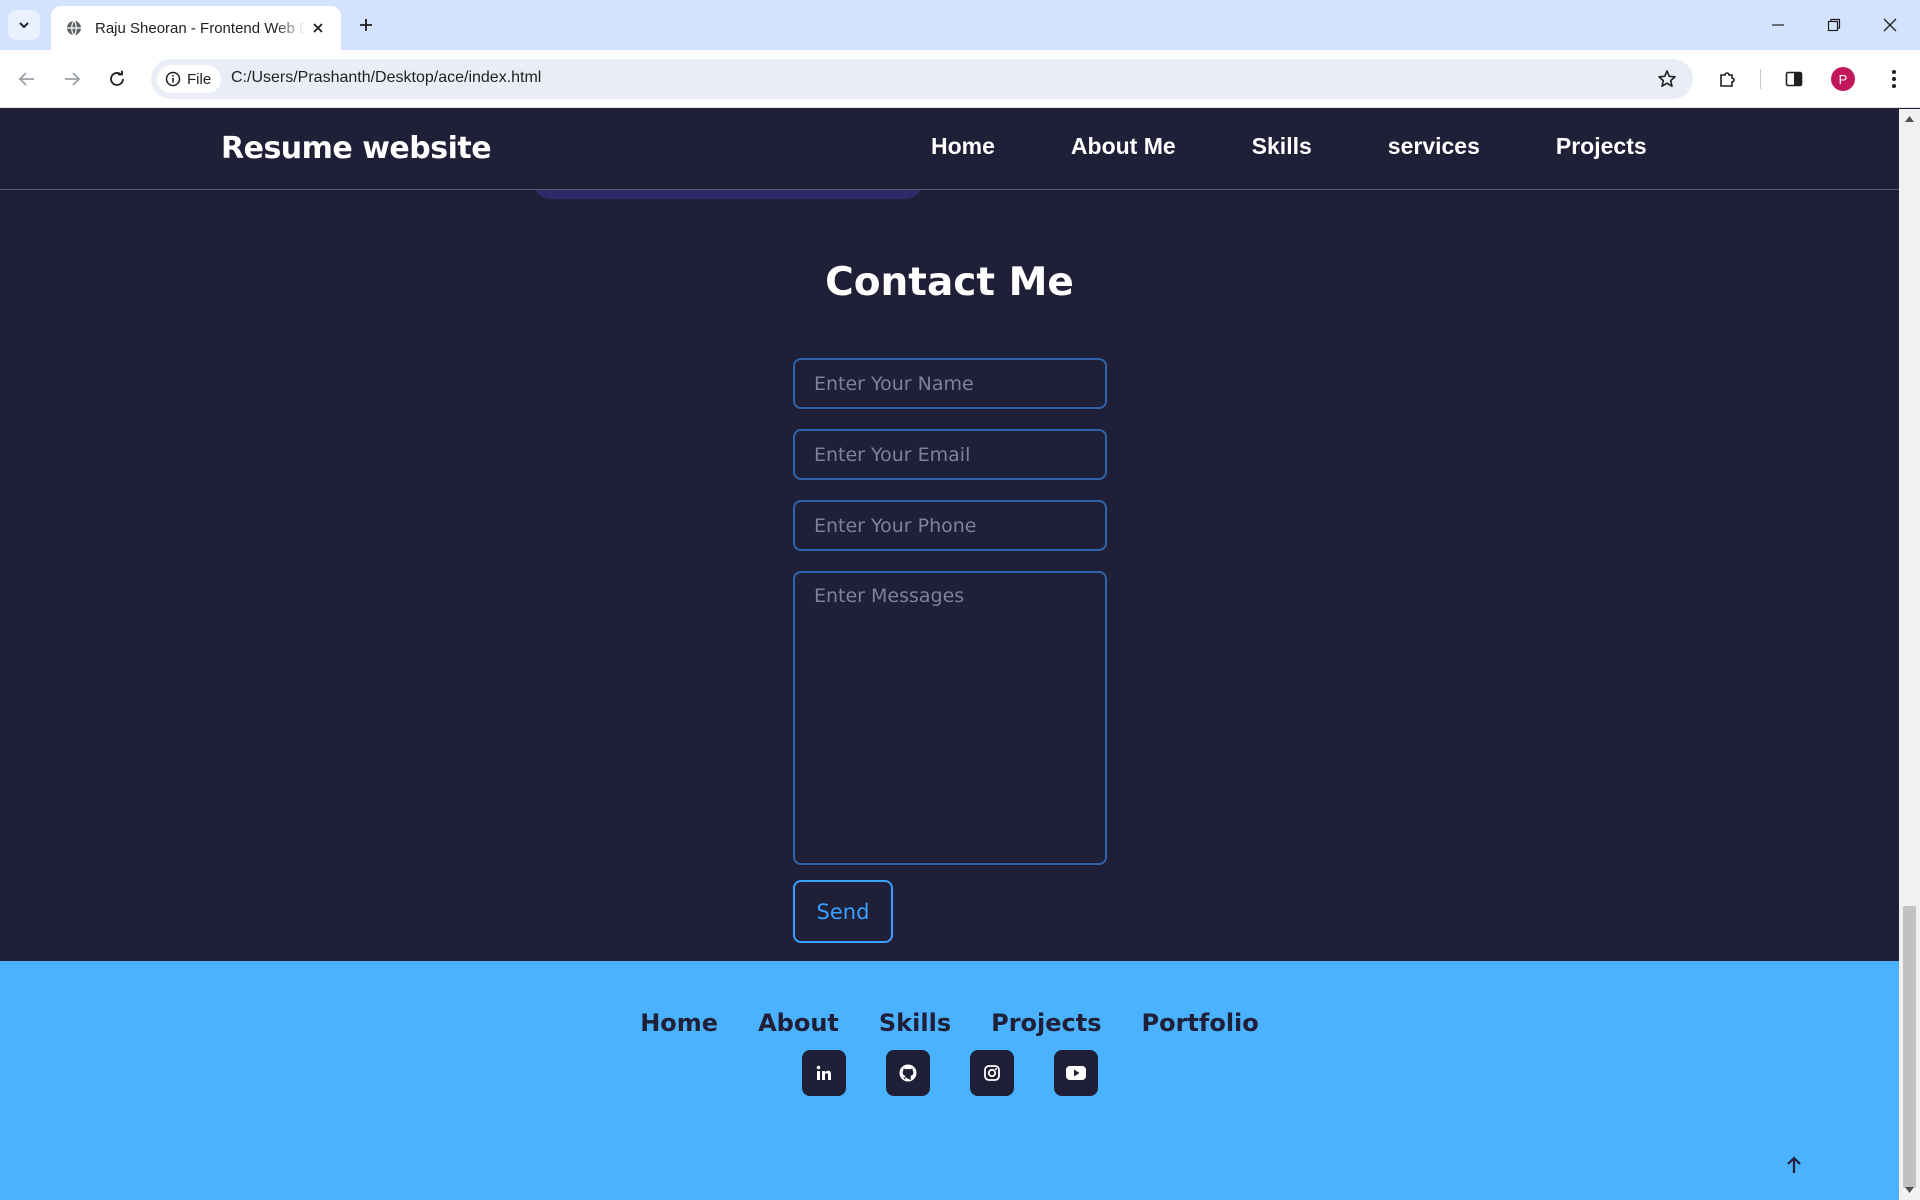 Image resolution: width=1920 pixels, height=1200 pixels. I want to click on bookmark-button, so click(1667, 79).